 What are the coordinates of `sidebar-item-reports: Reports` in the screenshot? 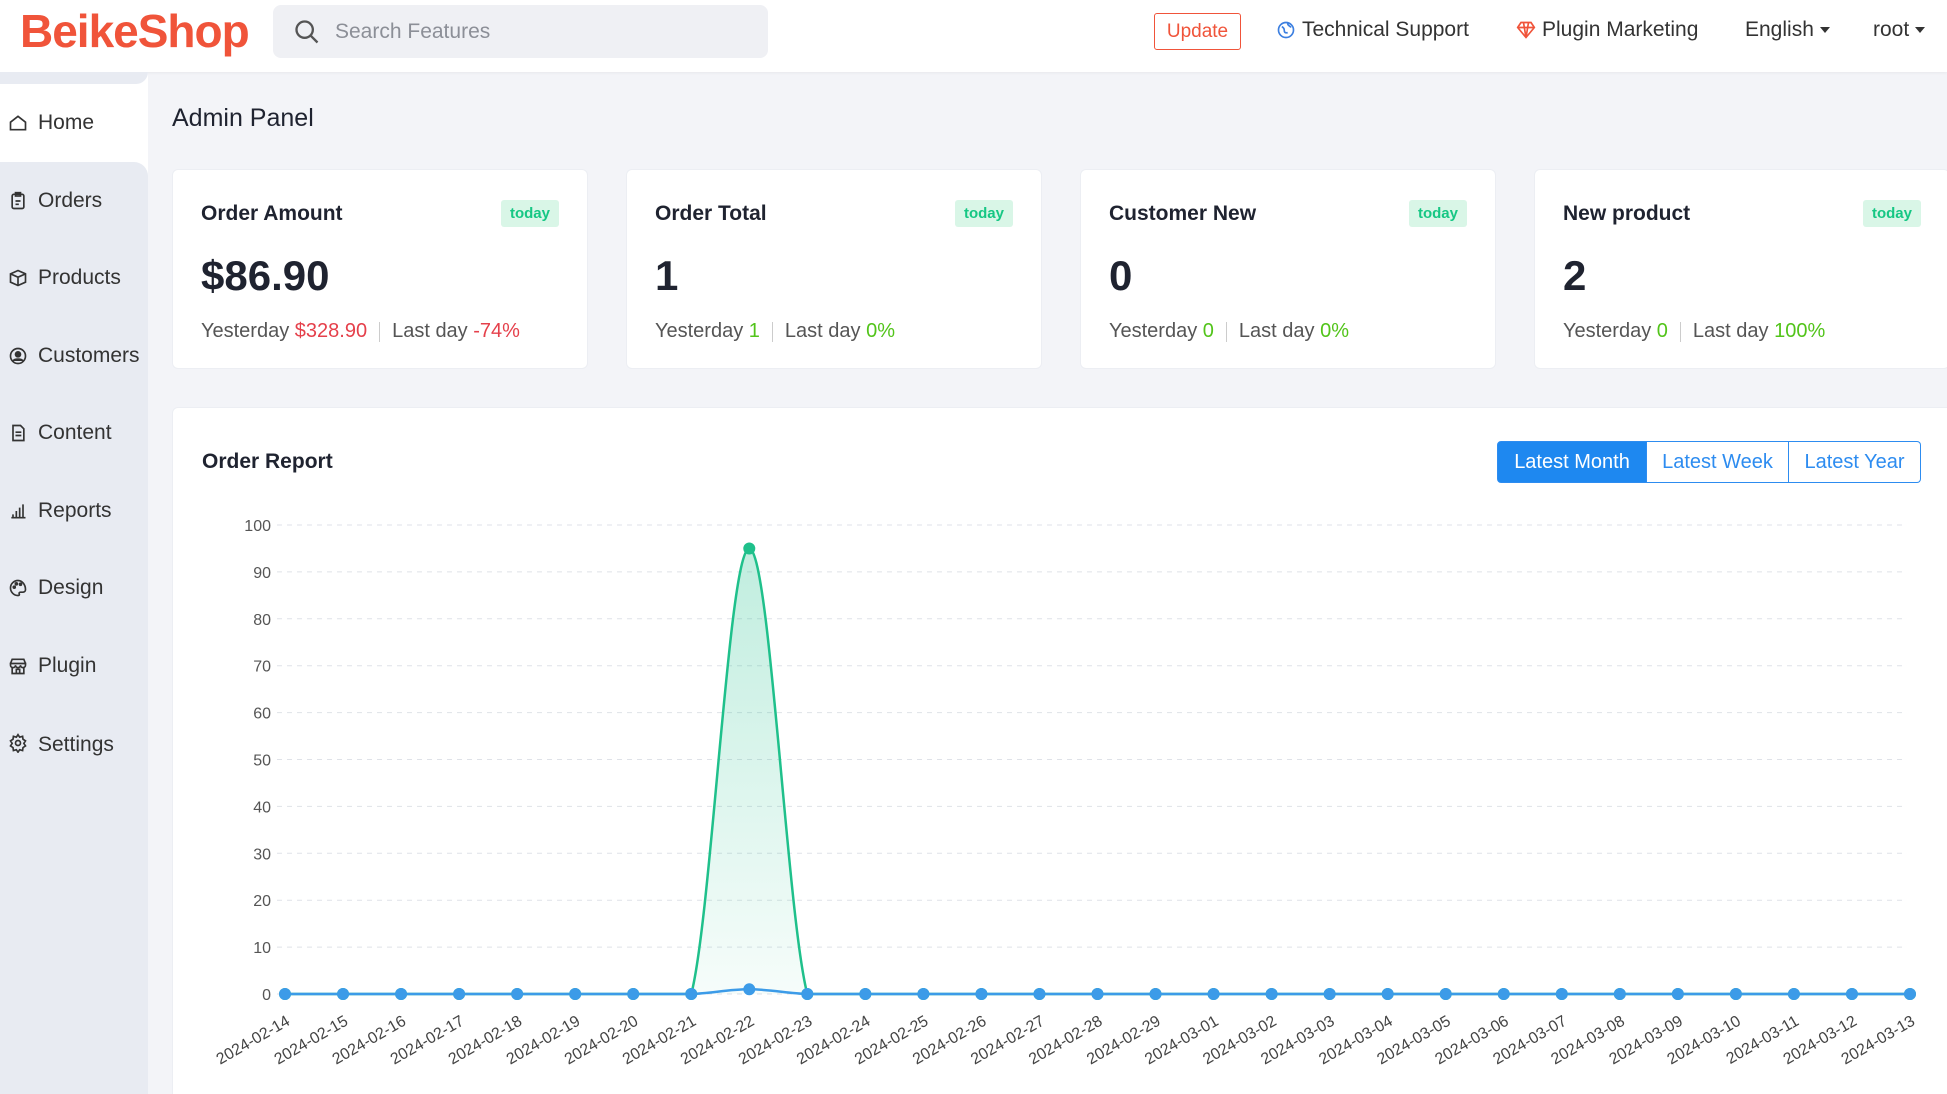 It's located at (74, 511).